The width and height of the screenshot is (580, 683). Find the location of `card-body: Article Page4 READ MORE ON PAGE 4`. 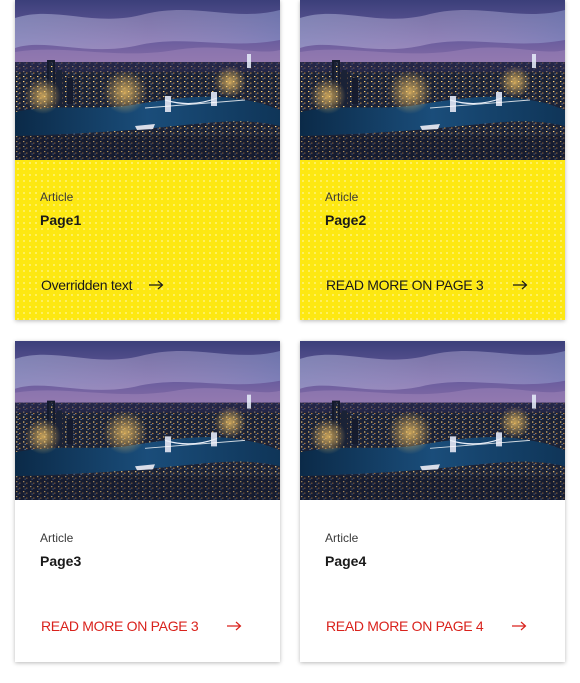

card-body: Article Page4 READ MORE ON PAGE 4 is located at coordinates (432, 581).